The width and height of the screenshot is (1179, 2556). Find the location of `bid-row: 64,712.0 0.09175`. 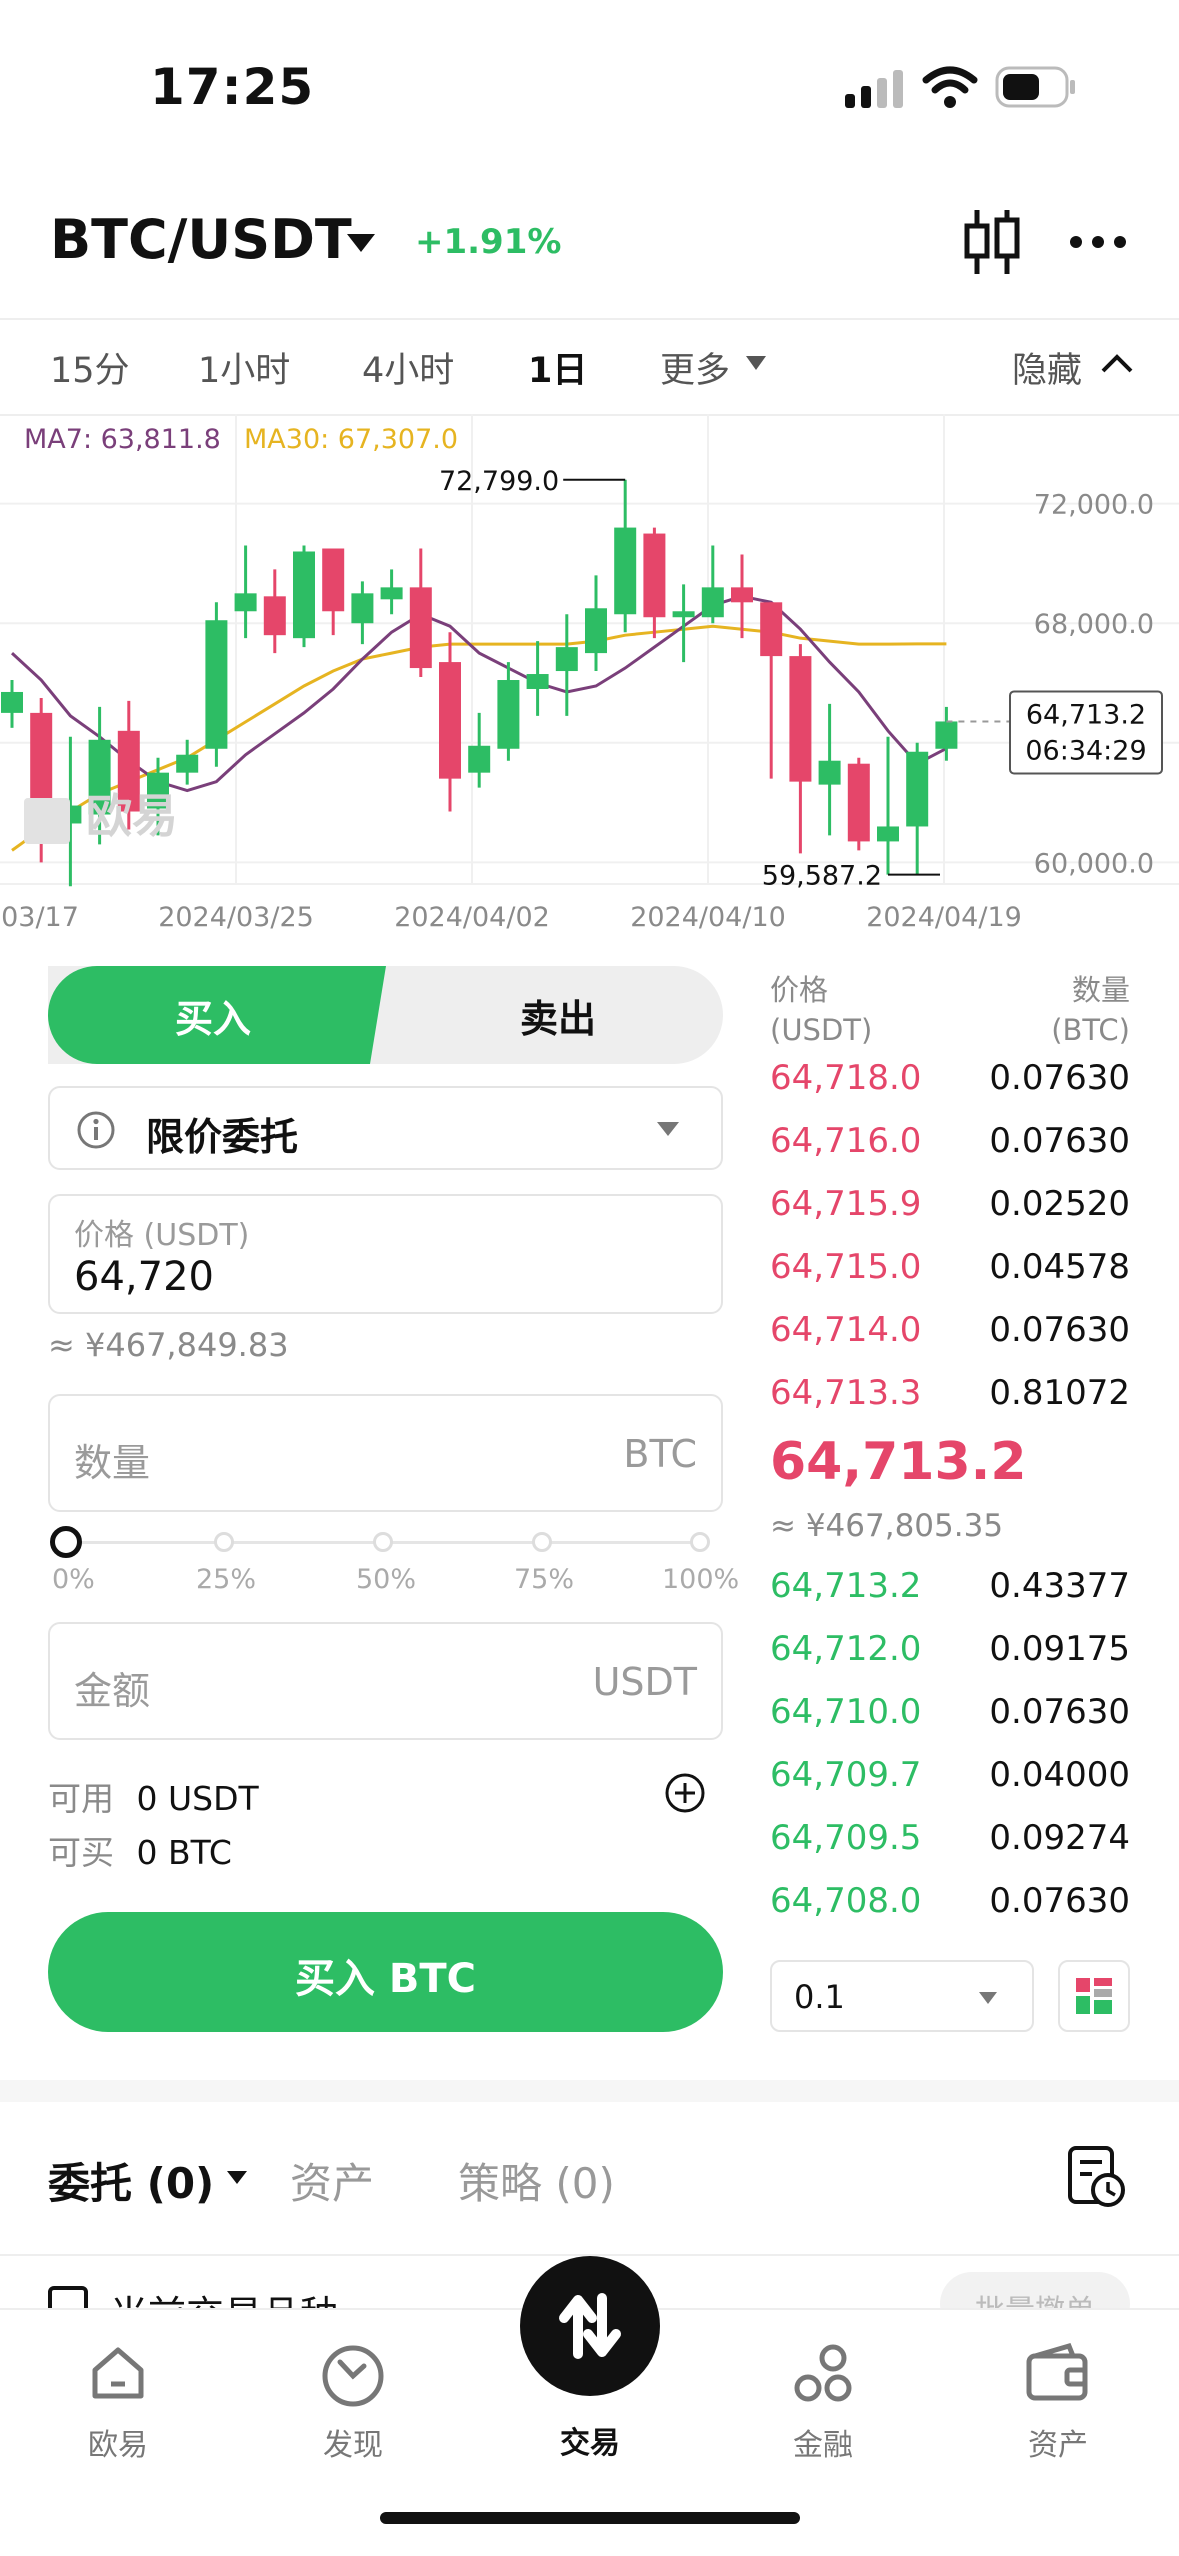

bid-row: 64,712.0 0.09175 is located at coordinates (950, 1659).